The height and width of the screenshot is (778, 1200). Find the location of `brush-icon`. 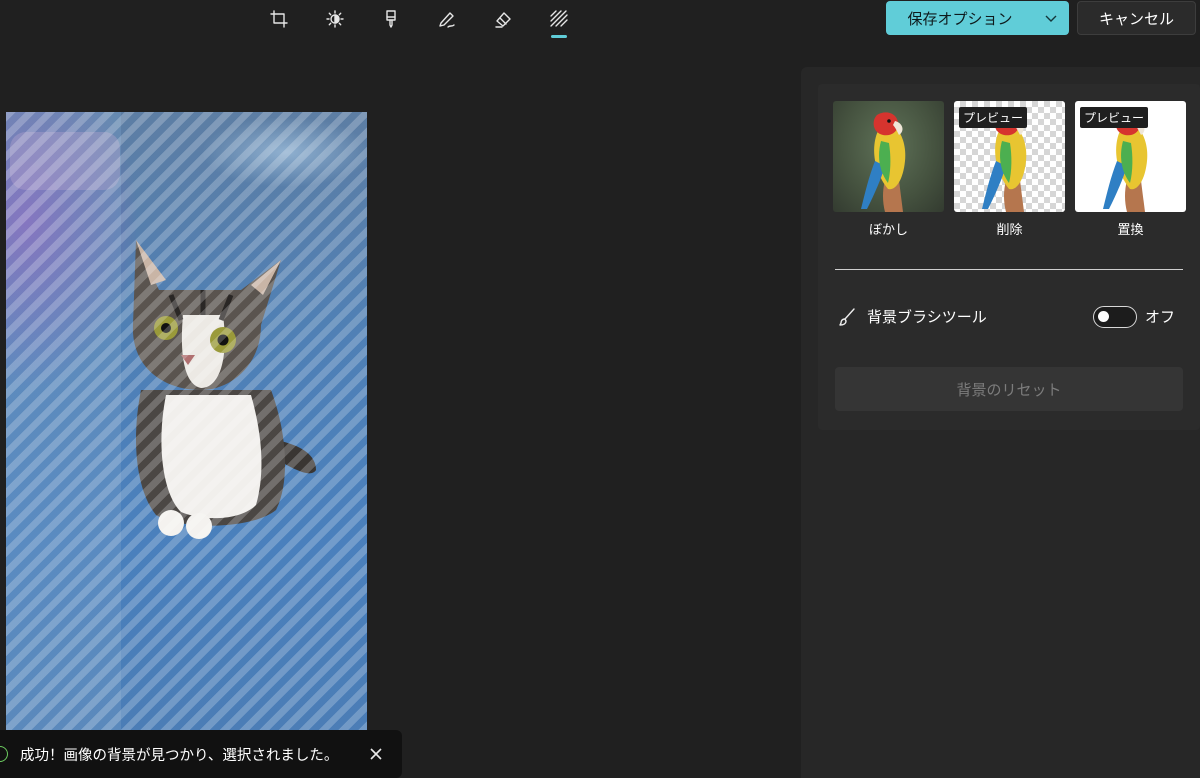

brush-icon is located at coordinates (847, 317).